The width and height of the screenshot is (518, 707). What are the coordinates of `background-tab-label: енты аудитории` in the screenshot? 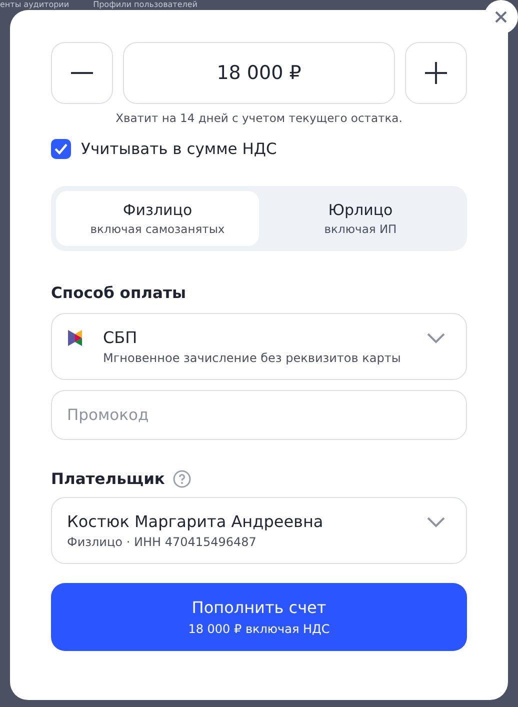 It's located at (35, 4).